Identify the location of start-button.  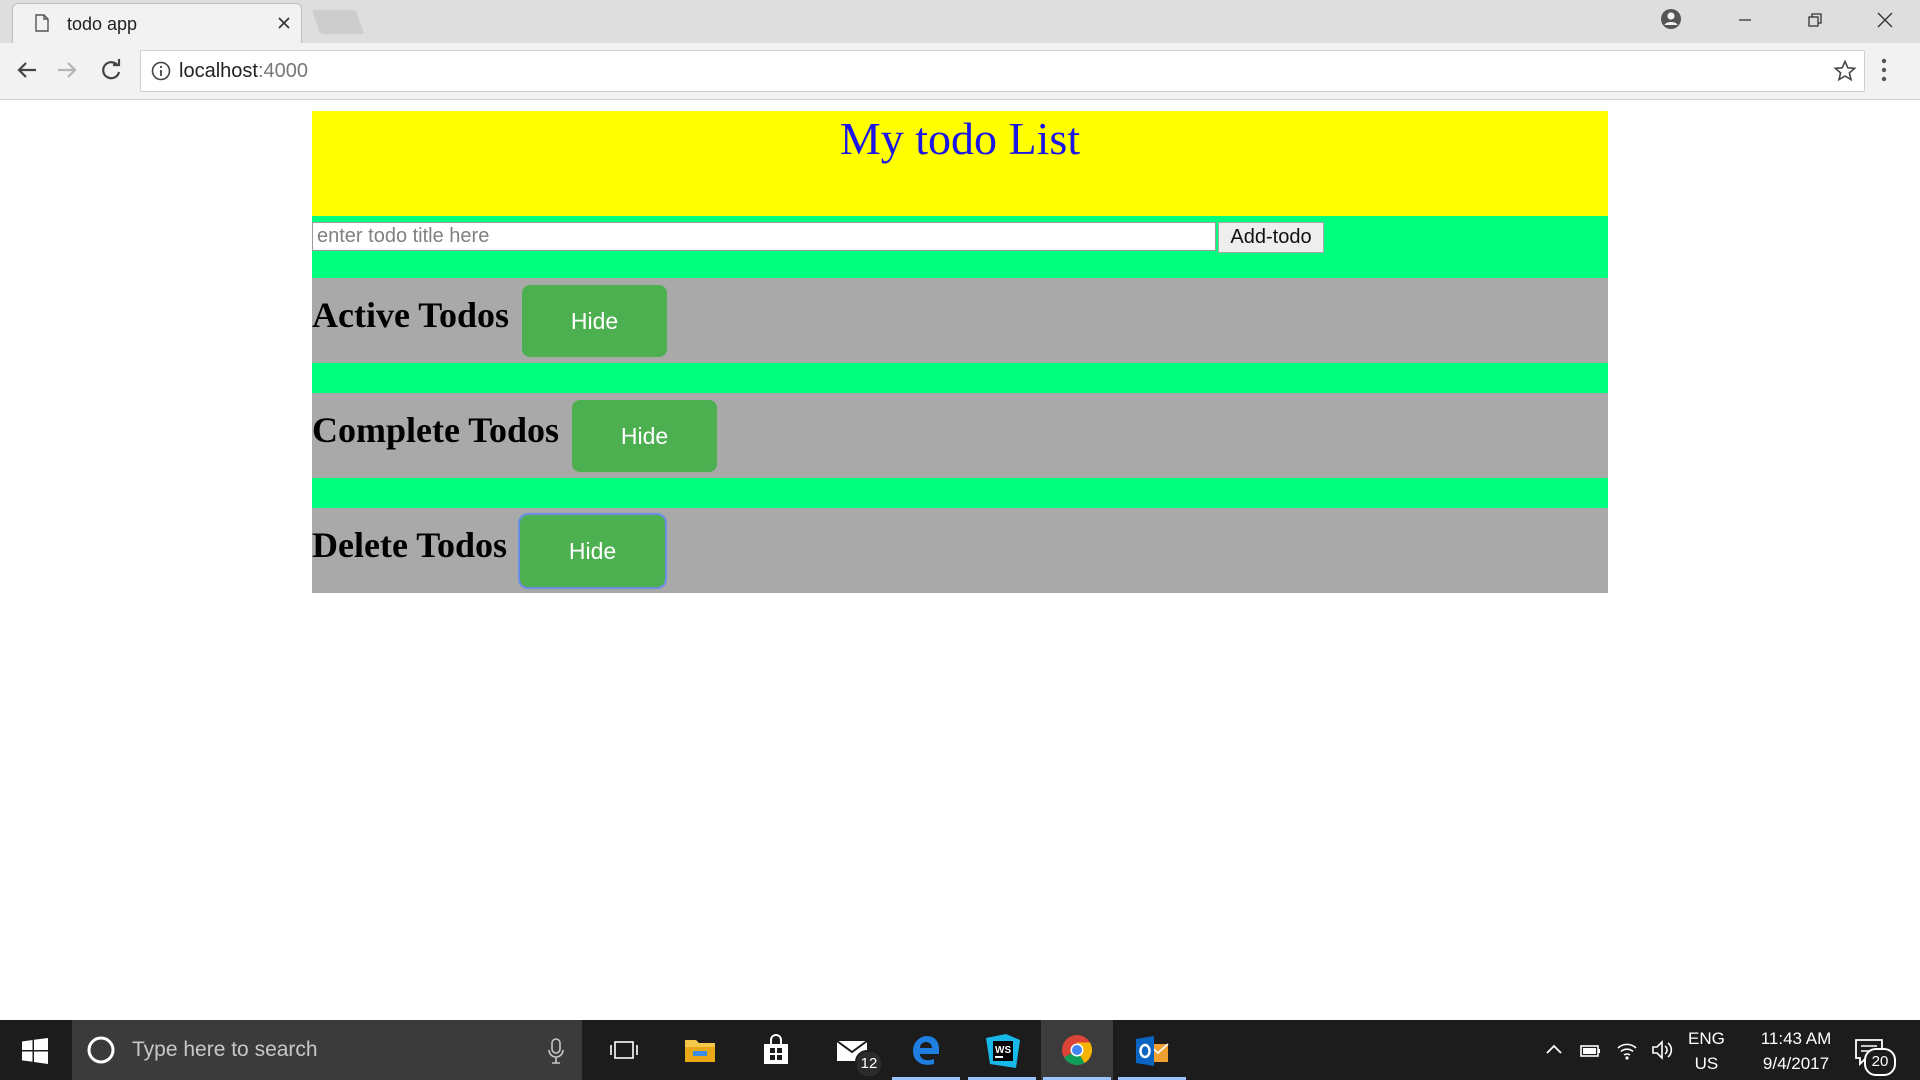
(35, 1050).